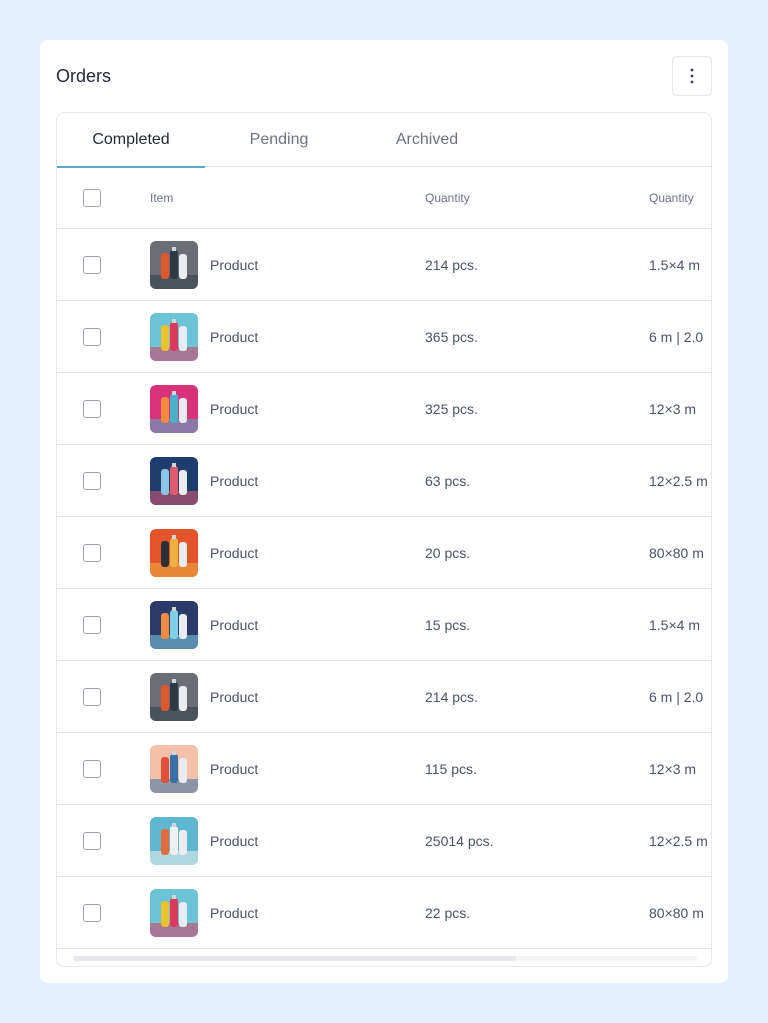  I want to click on table-row: Product 63 pcs. 12×2.5 m, so click(384, 481).